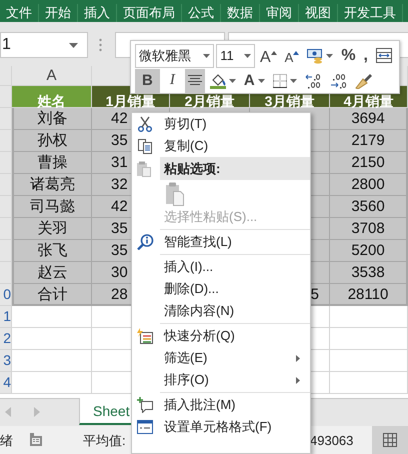  What do you see at coordinates (52, 273) in the screenshot?
I see `table-cell: 赵云` at bounding box center [52, 273].